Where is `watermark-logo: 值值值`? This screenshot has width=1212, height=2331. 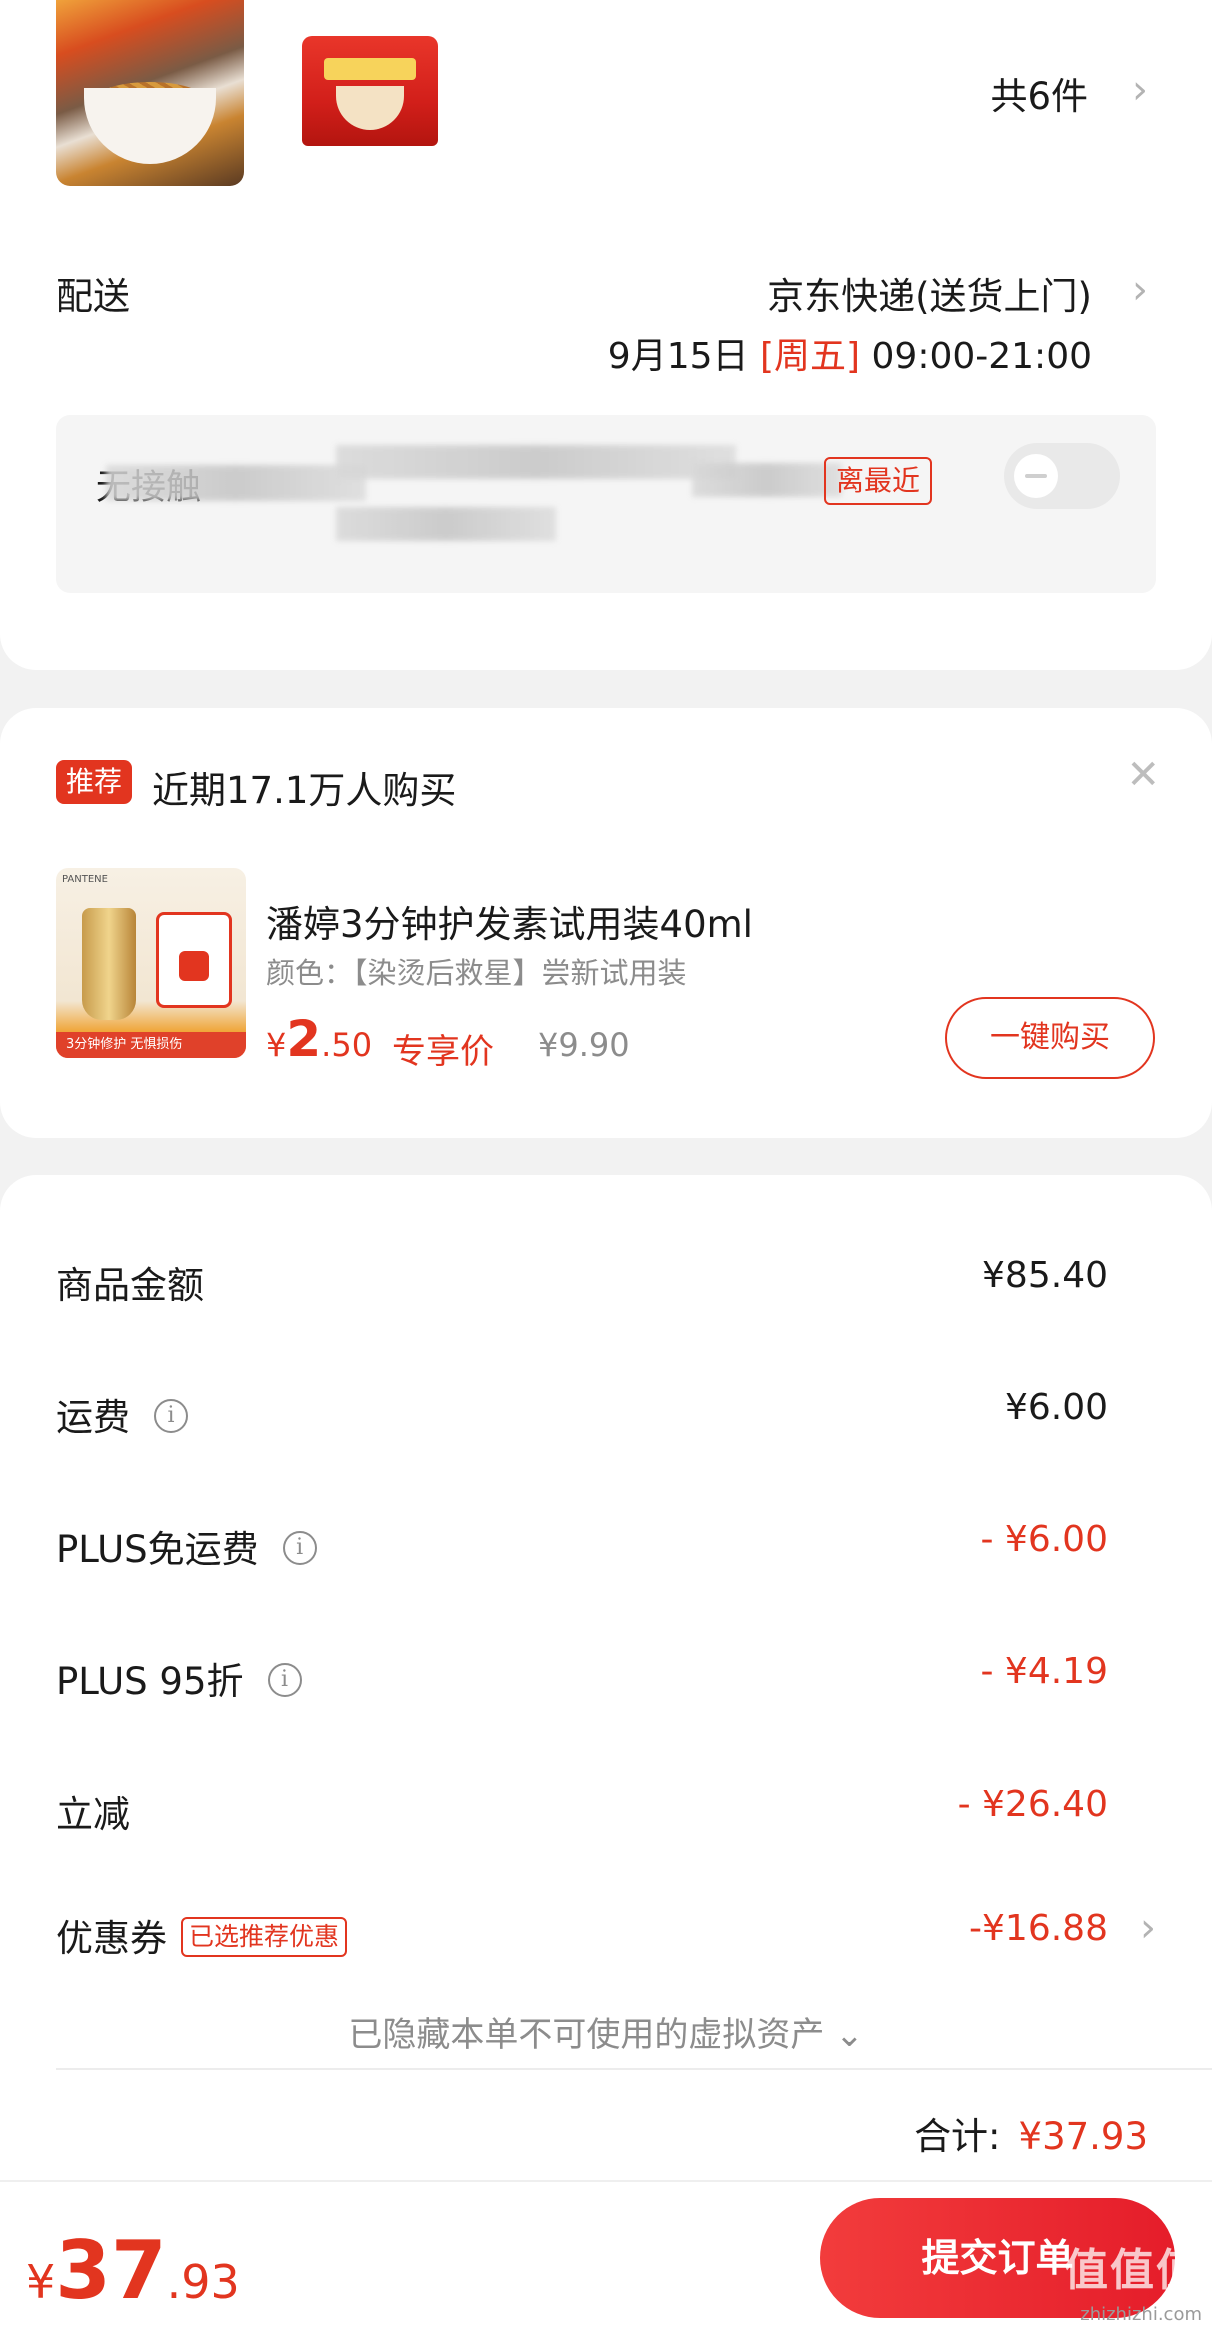 watermark-logo: 值值值 is located at coordinates (1133, 2270).